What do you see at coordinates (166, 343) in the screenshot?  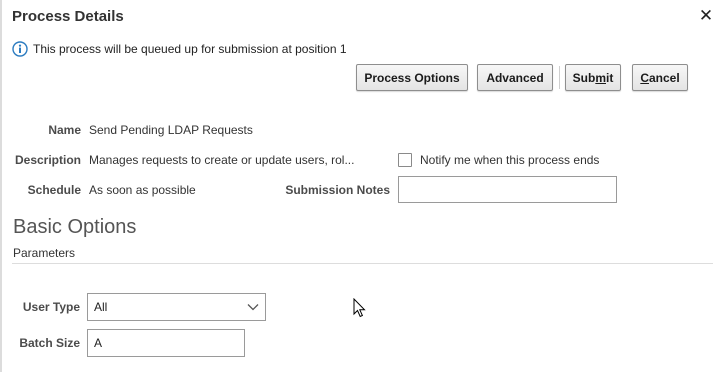 I see `batch-size-input: A` at bounding box center [166, 343].